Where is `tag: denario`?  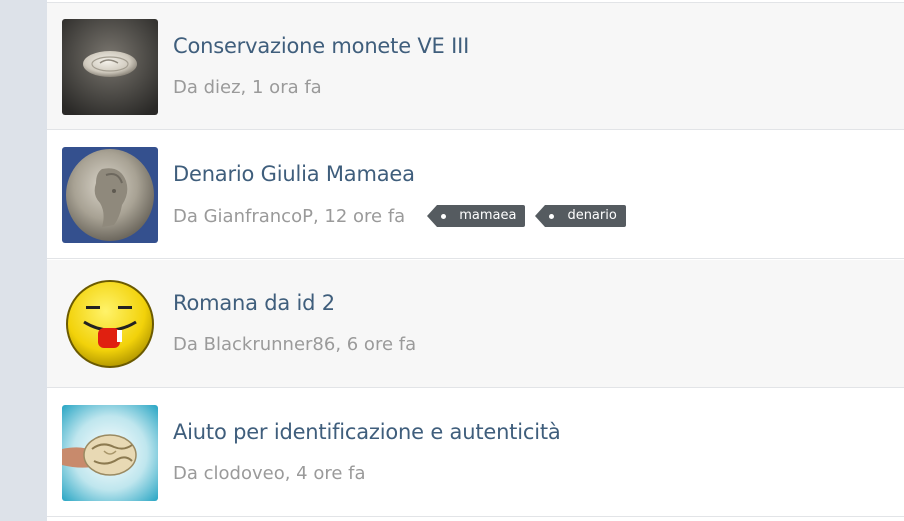
tag: denario is located at coordinates (580, 216).